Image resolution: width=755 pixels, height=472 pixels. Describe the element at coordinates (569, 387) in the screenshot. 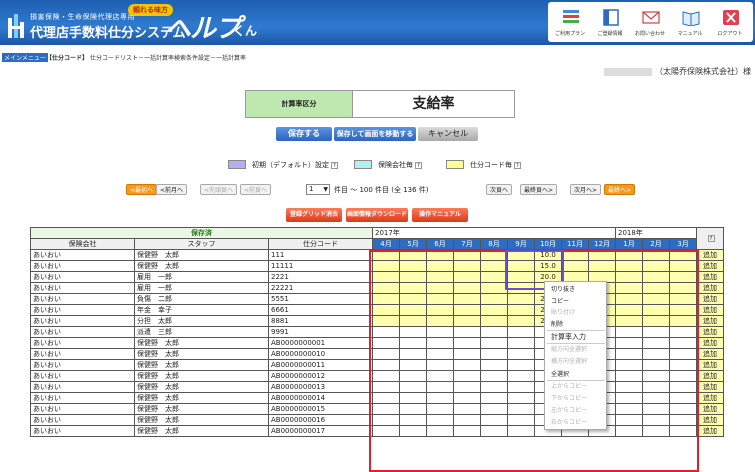

I see `context-menu-item: 上からコピー` at that location.